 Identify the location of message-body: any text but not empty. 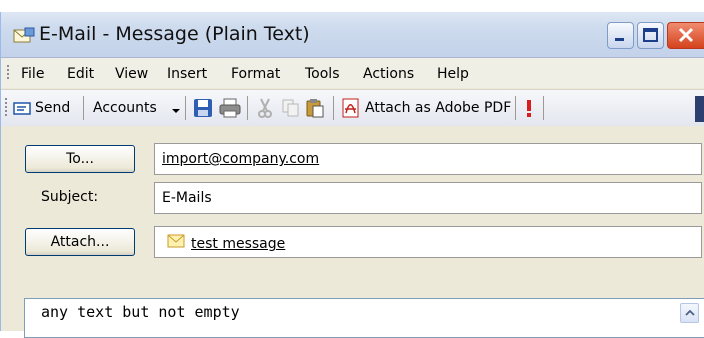
(364, 318).